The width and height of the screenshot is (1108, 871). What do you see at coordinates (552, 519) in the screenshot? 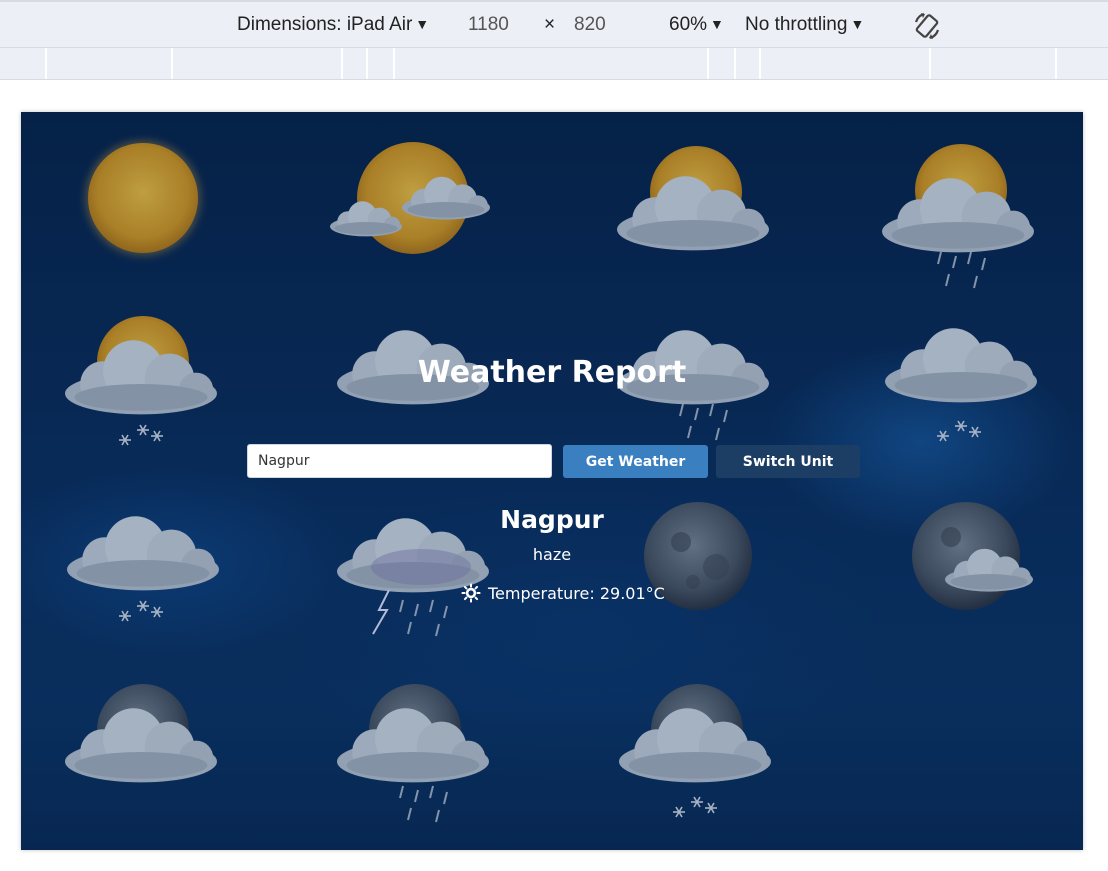
I see `city-name: Nagpur` at bounding box center [552, 519].